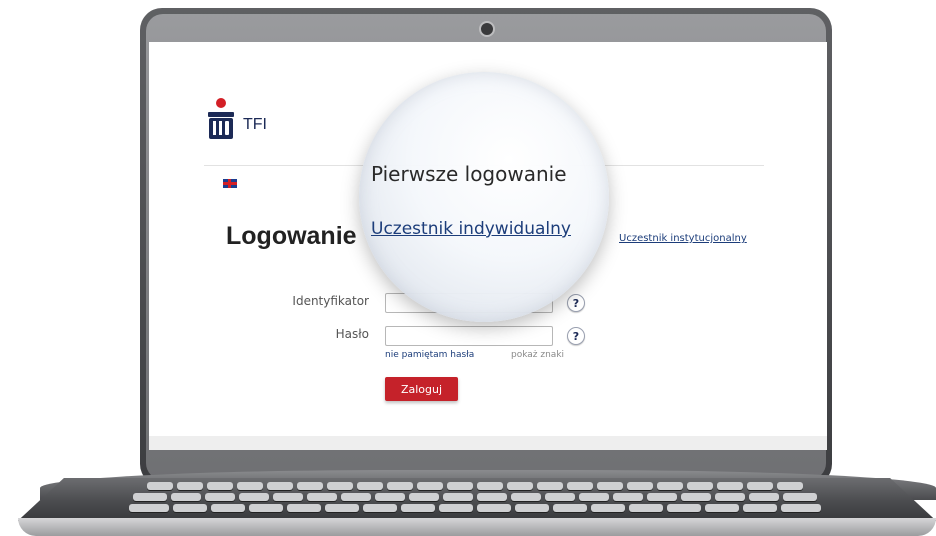  What do you see at coordinates (421, 389) in the screenshot?
I see `login-button: Zaloguj` at bounding box center [421, 389].